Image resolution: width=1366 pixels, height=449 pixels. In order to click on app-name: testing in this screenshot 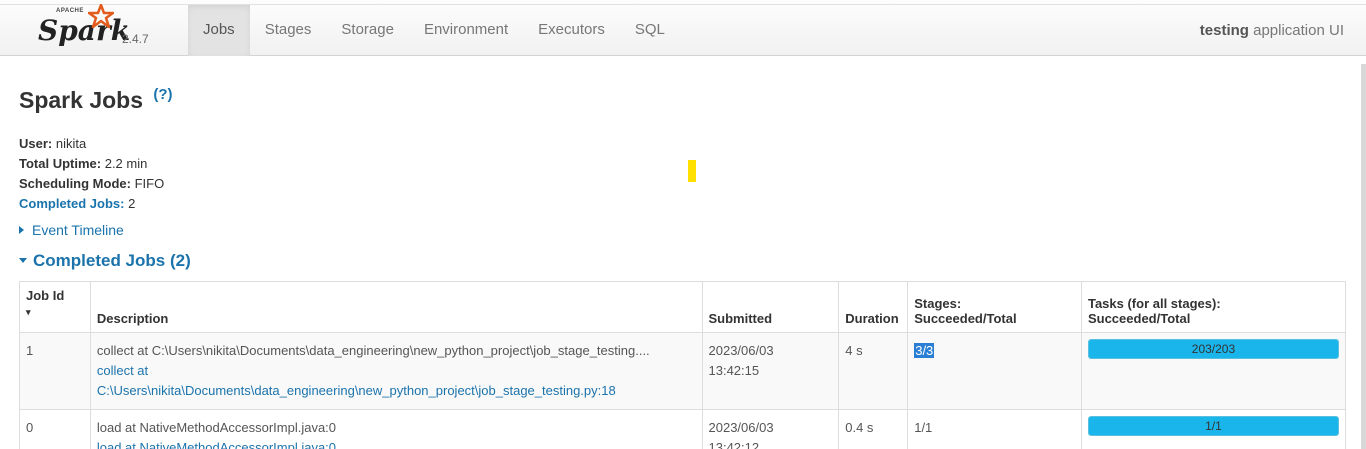, I will do `click(1224, 30)`.